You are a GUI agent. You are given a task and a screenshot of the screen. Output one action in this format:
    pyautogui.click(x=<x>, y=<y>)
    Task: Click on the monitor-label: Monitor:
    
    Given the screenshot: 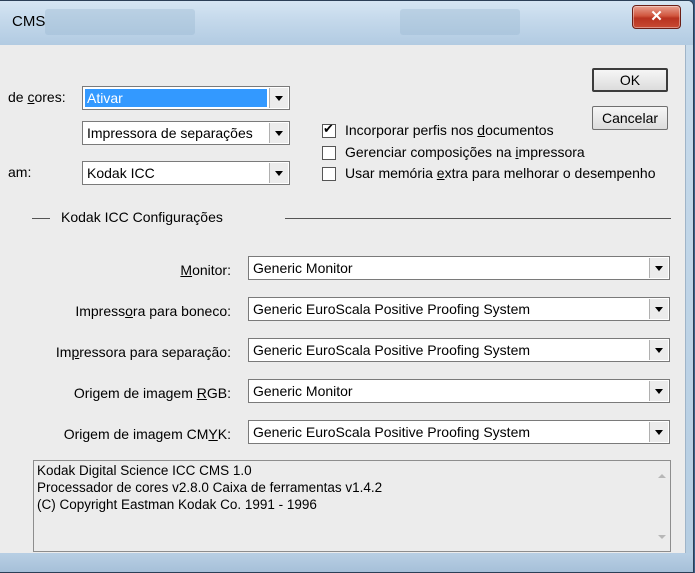 What is the action you would take?
    pyautogui.click(x=205, y=270)
    